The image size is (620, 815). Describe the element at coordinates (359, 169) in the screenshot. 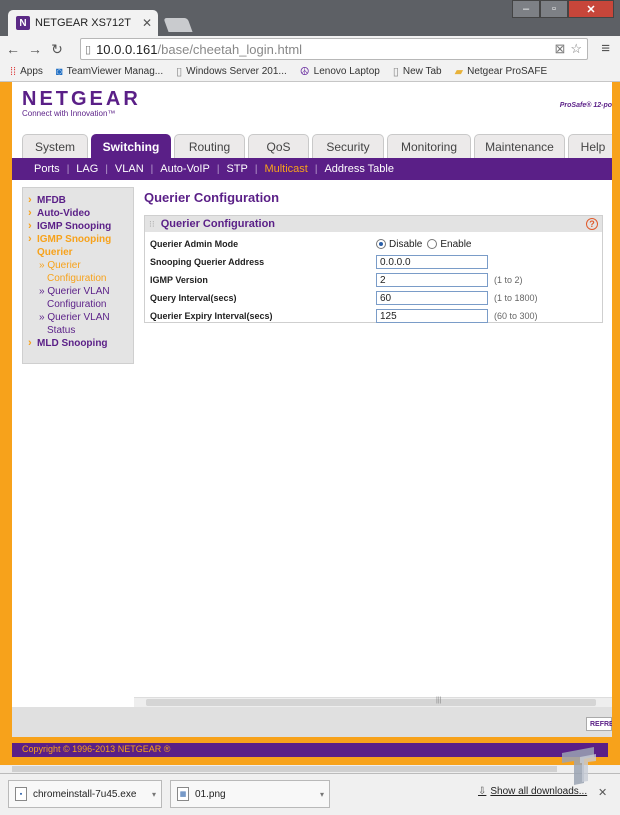

I see `subtab-address-table: Address Table` at that location.